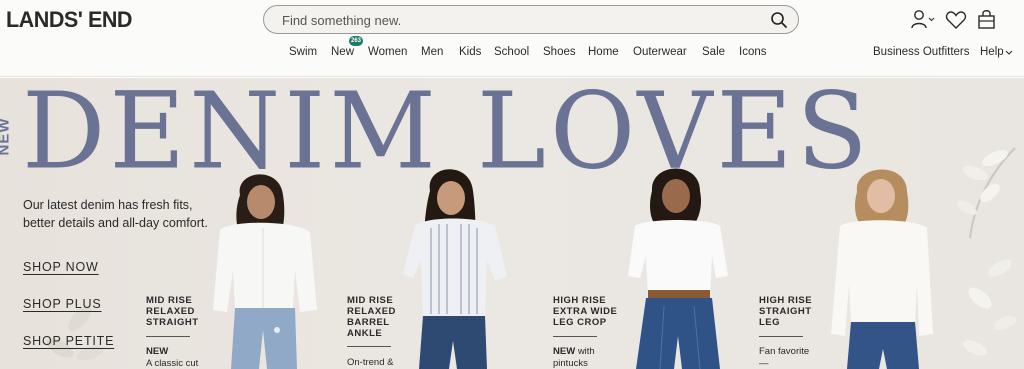 The width and height of the screenshot is (1024, 369). Describe the element at coordinates (370, 362) in the screenshot. I see `fit-desc-2: On-trend &` at that location.